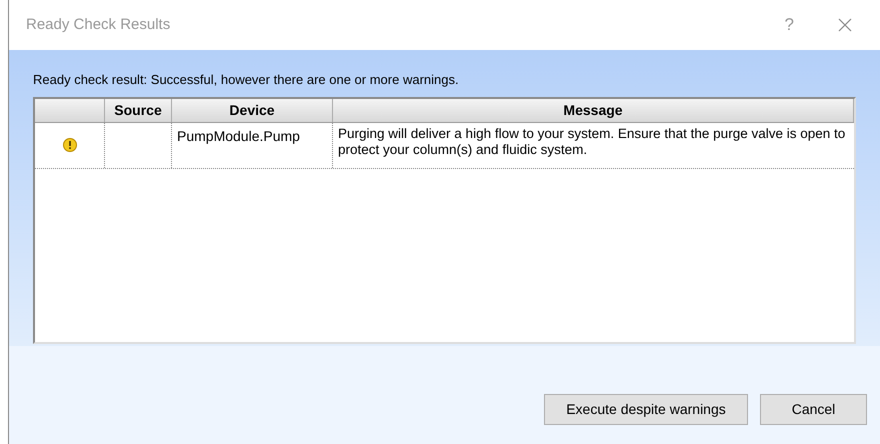 This screenshot has height=444, width=880. I want to click on table-cell: PumpModule.Pump, so click(238, 136).